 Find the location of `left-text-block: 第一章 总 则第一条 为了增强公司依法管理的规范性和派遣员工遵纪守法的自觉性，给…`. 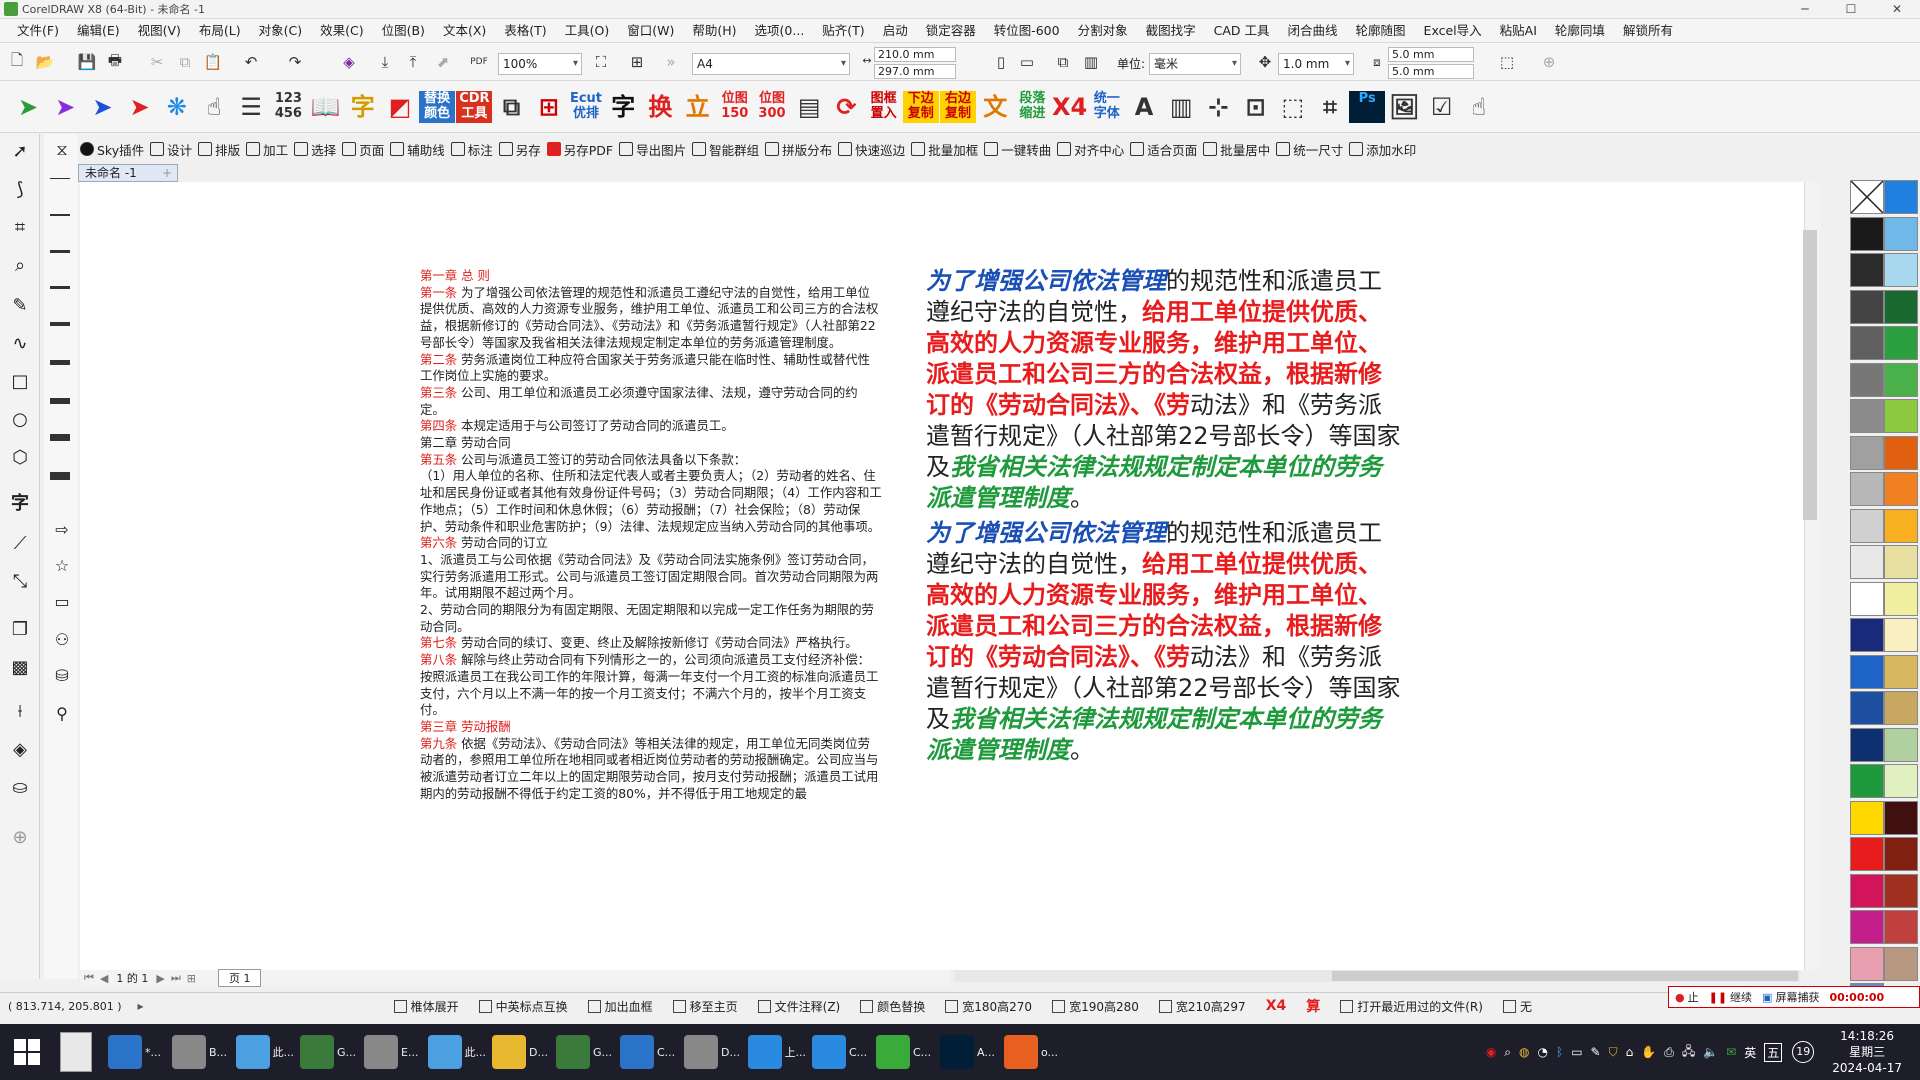

left-text-block: 第一章 总 则第一条 为了增强公司依法管理的规范性和派遣员工遵纪守法的自觉性，给… is located at coordinates (651, 535).